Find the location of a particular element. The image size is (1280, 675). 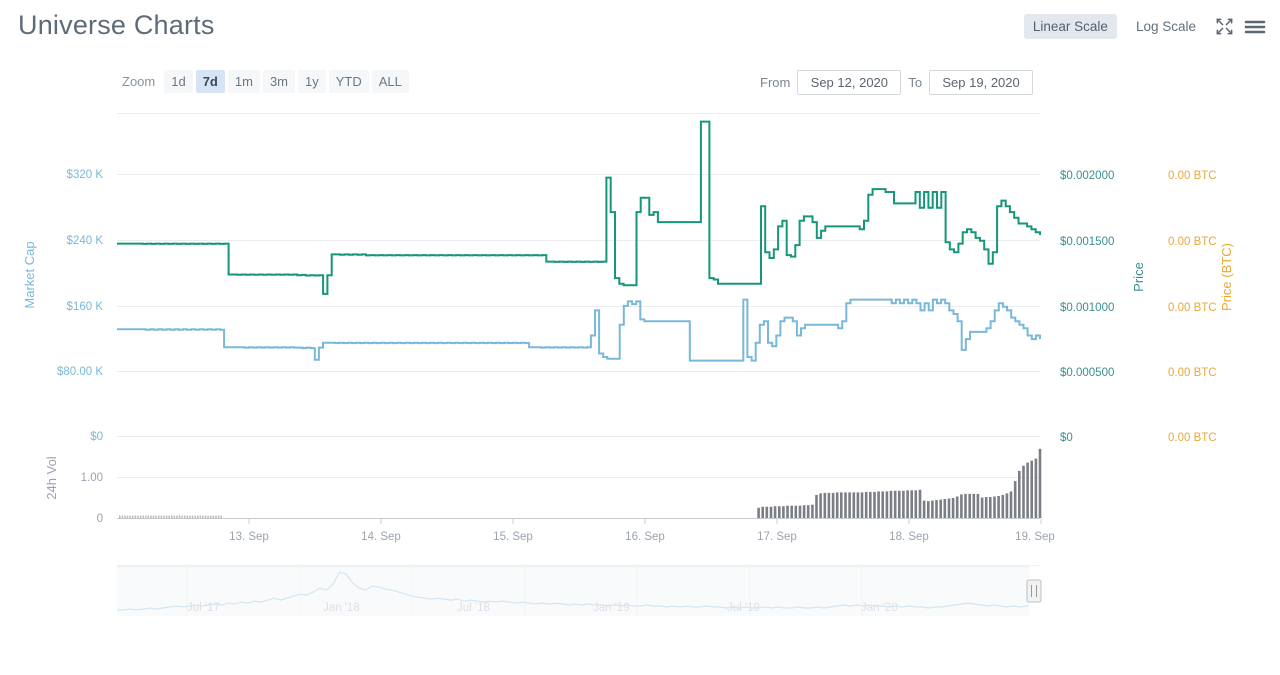

from-date-input: Sep 12, 2020 is located at coordinates (849, 82).